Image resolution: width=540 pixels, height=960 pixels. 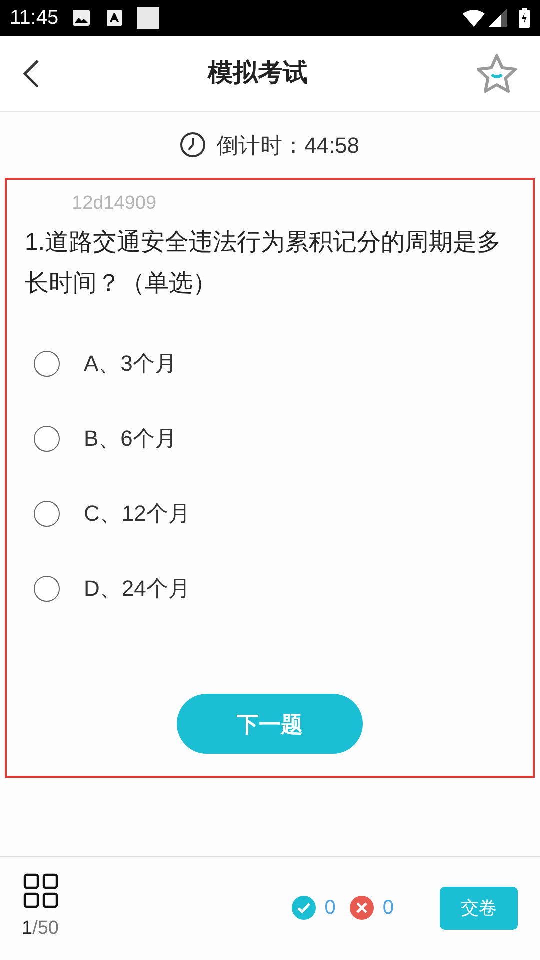 I want to click on wifi-icon, so click(x=474, y=18).